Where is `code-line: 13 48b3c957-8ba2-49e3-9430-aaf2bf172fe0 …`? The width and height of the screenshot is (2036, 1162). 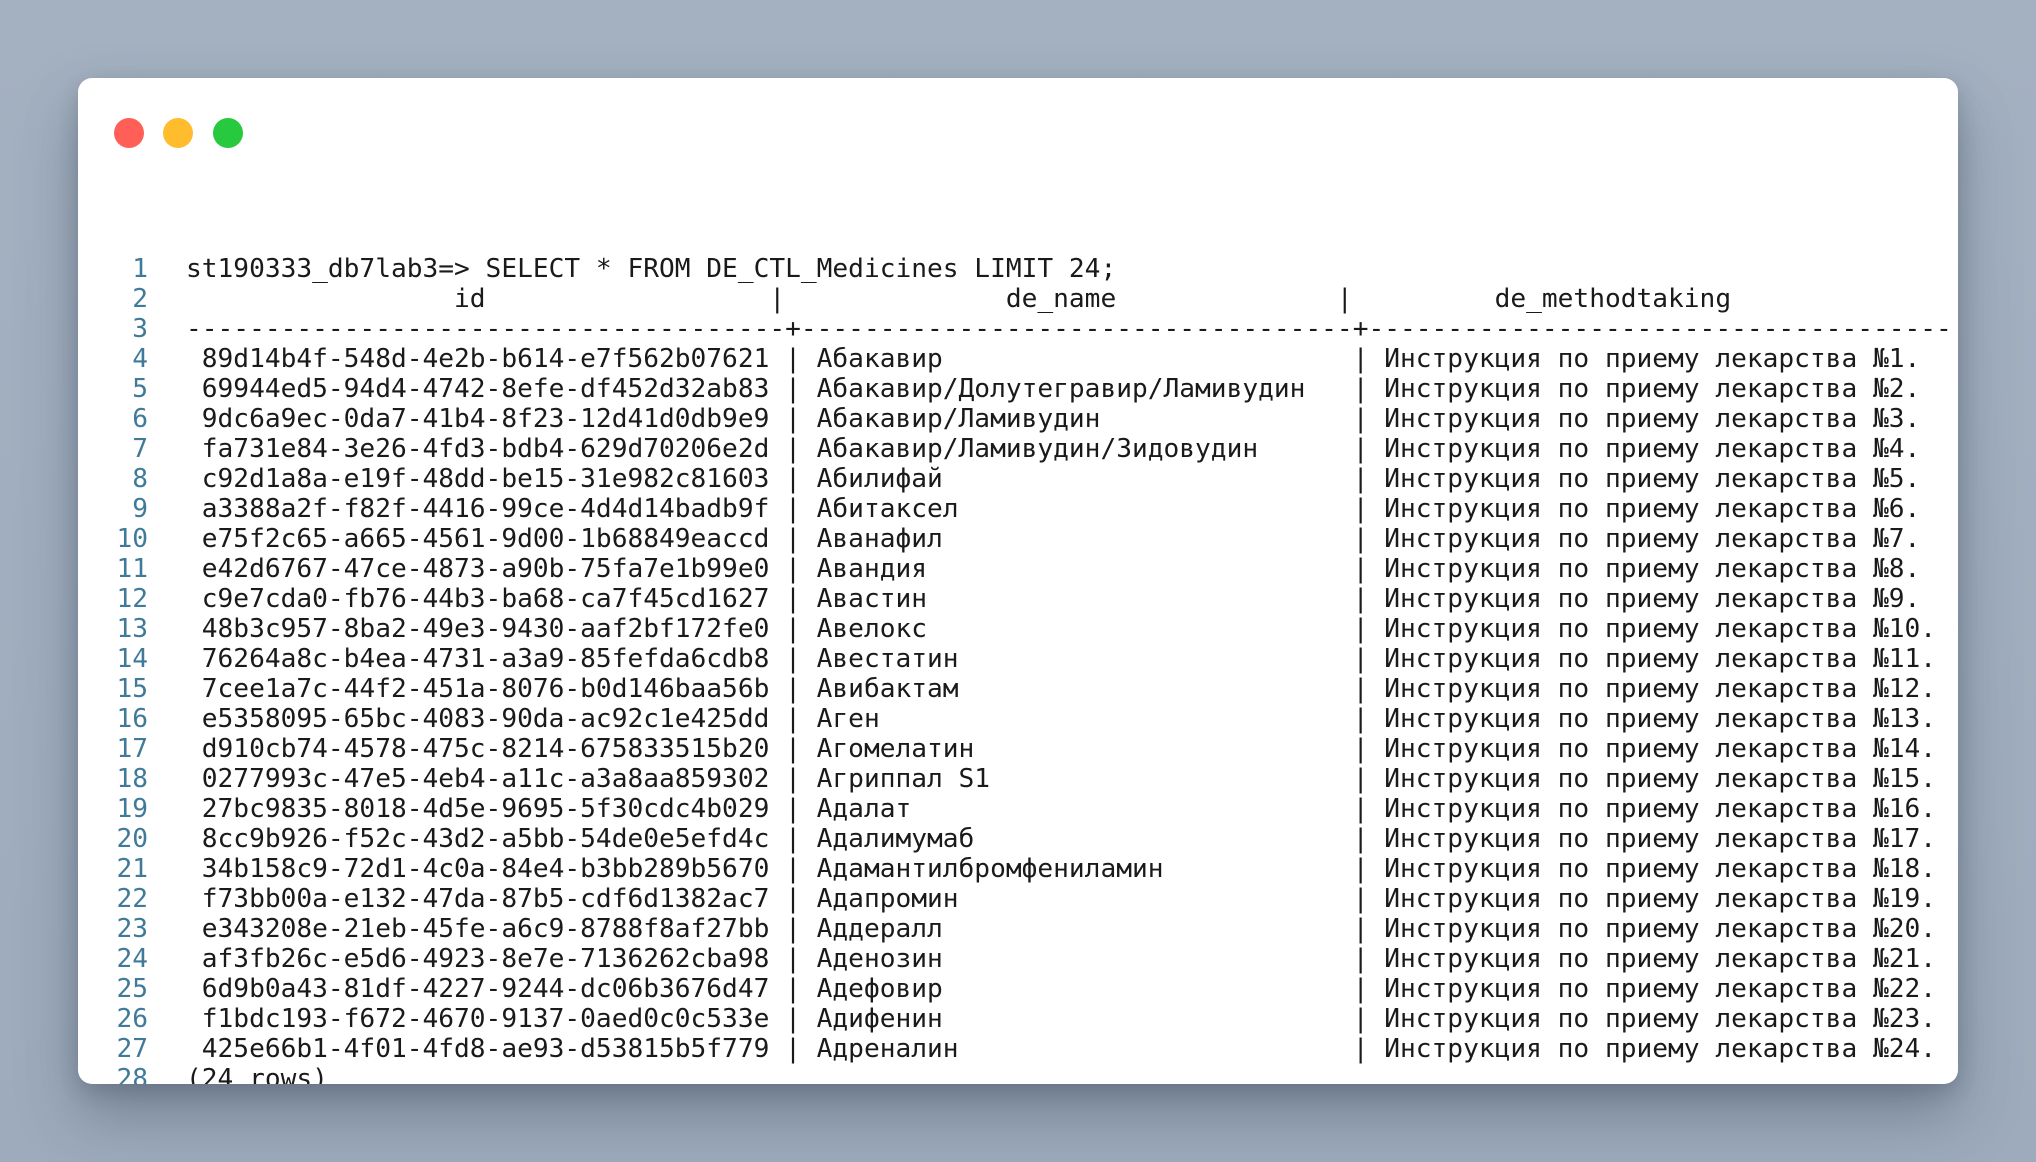
code-line: 13 48b3c957-8ba2-49e3-9430-aaf2bf172fe0 … is located at coordinates (1018, 629).